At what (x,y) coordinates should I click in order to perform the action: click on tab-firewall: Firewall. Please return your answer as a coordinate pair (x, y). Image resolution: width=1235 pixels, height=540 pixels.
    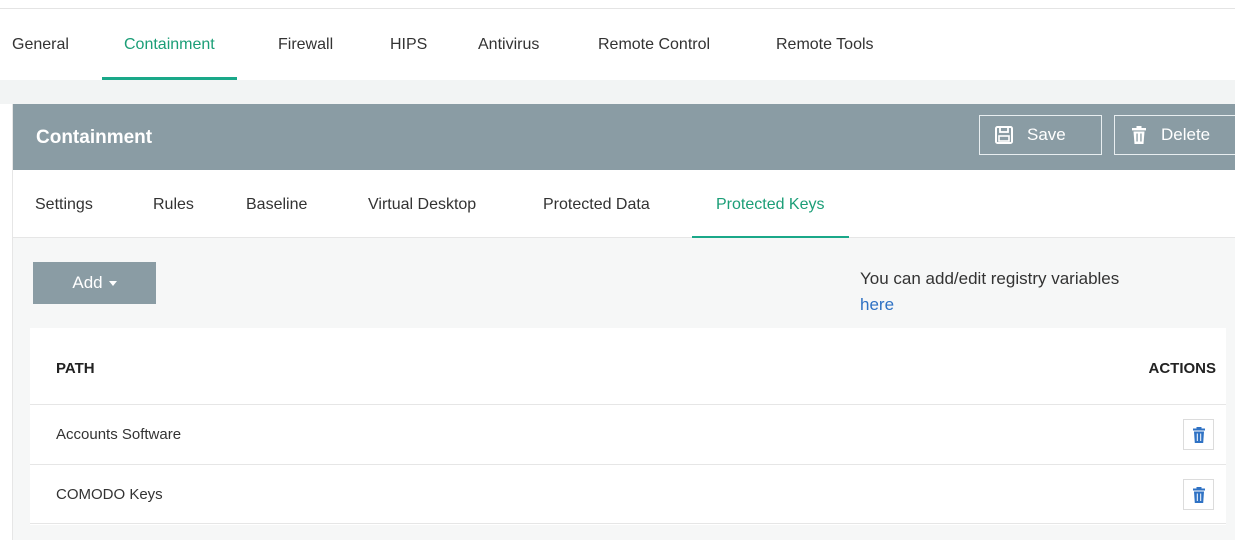
    Looking at the image, I should click on (305, 44).